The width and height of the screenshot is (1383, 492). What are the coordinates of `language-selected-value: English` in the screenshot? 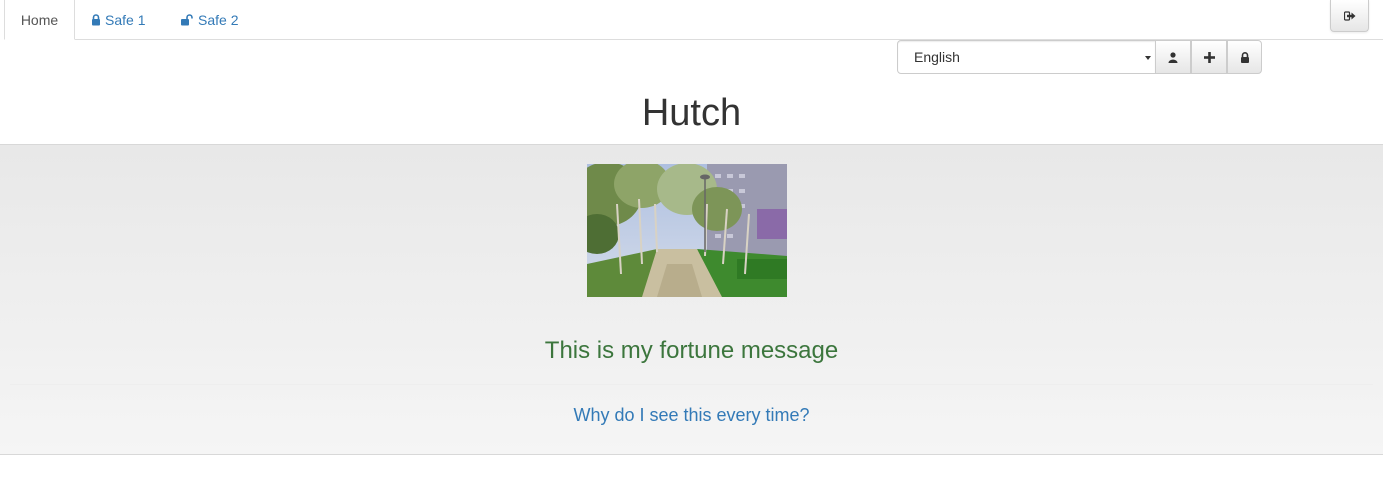 It's located at (937, 57).